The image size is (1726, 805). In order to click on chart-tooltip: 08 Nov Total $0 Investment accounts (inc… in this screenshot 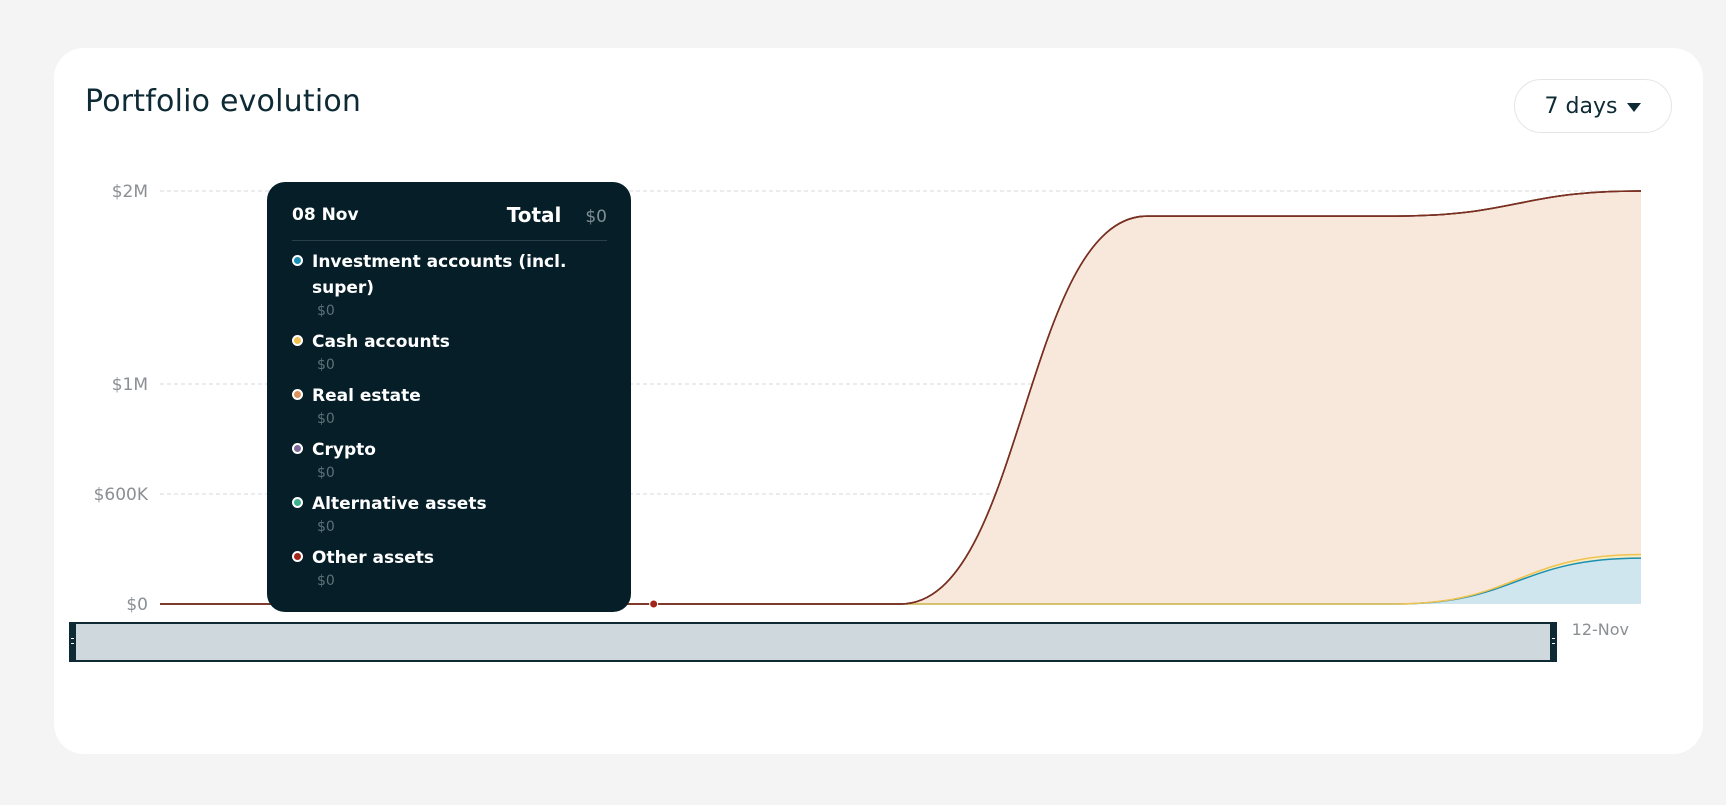, I will do `click(449, 397)`.